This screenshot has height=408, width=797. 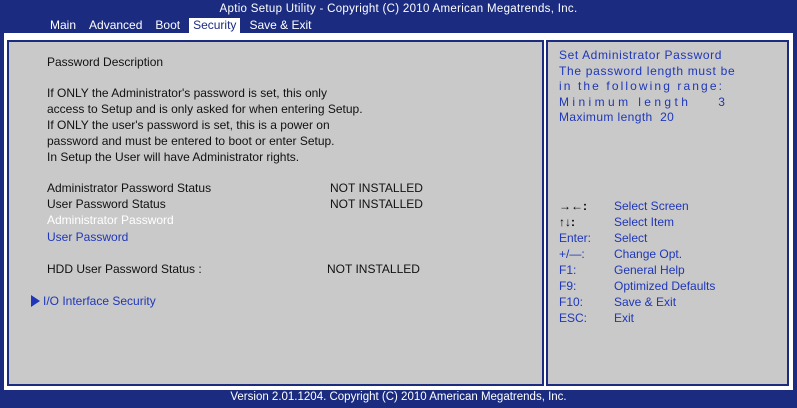 What do you see at coordinates (644, 101) in the screenshot?
I see `help-line: Minimum length 3` at bounding box center [644, 101].